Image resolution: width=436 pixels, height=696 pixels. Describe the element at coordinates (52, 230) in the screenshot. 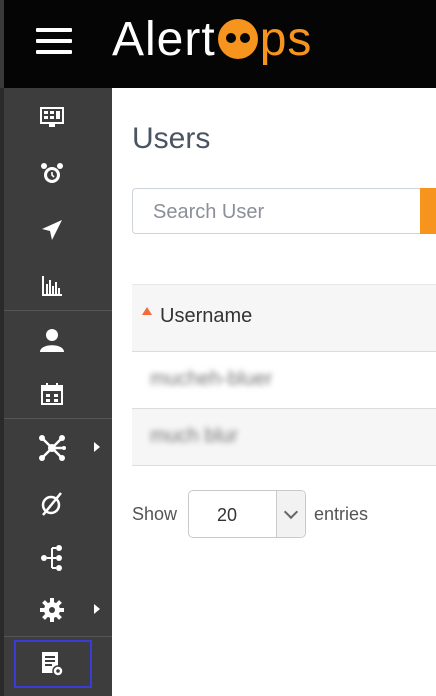

I see `paper-plane-icon` at that location.